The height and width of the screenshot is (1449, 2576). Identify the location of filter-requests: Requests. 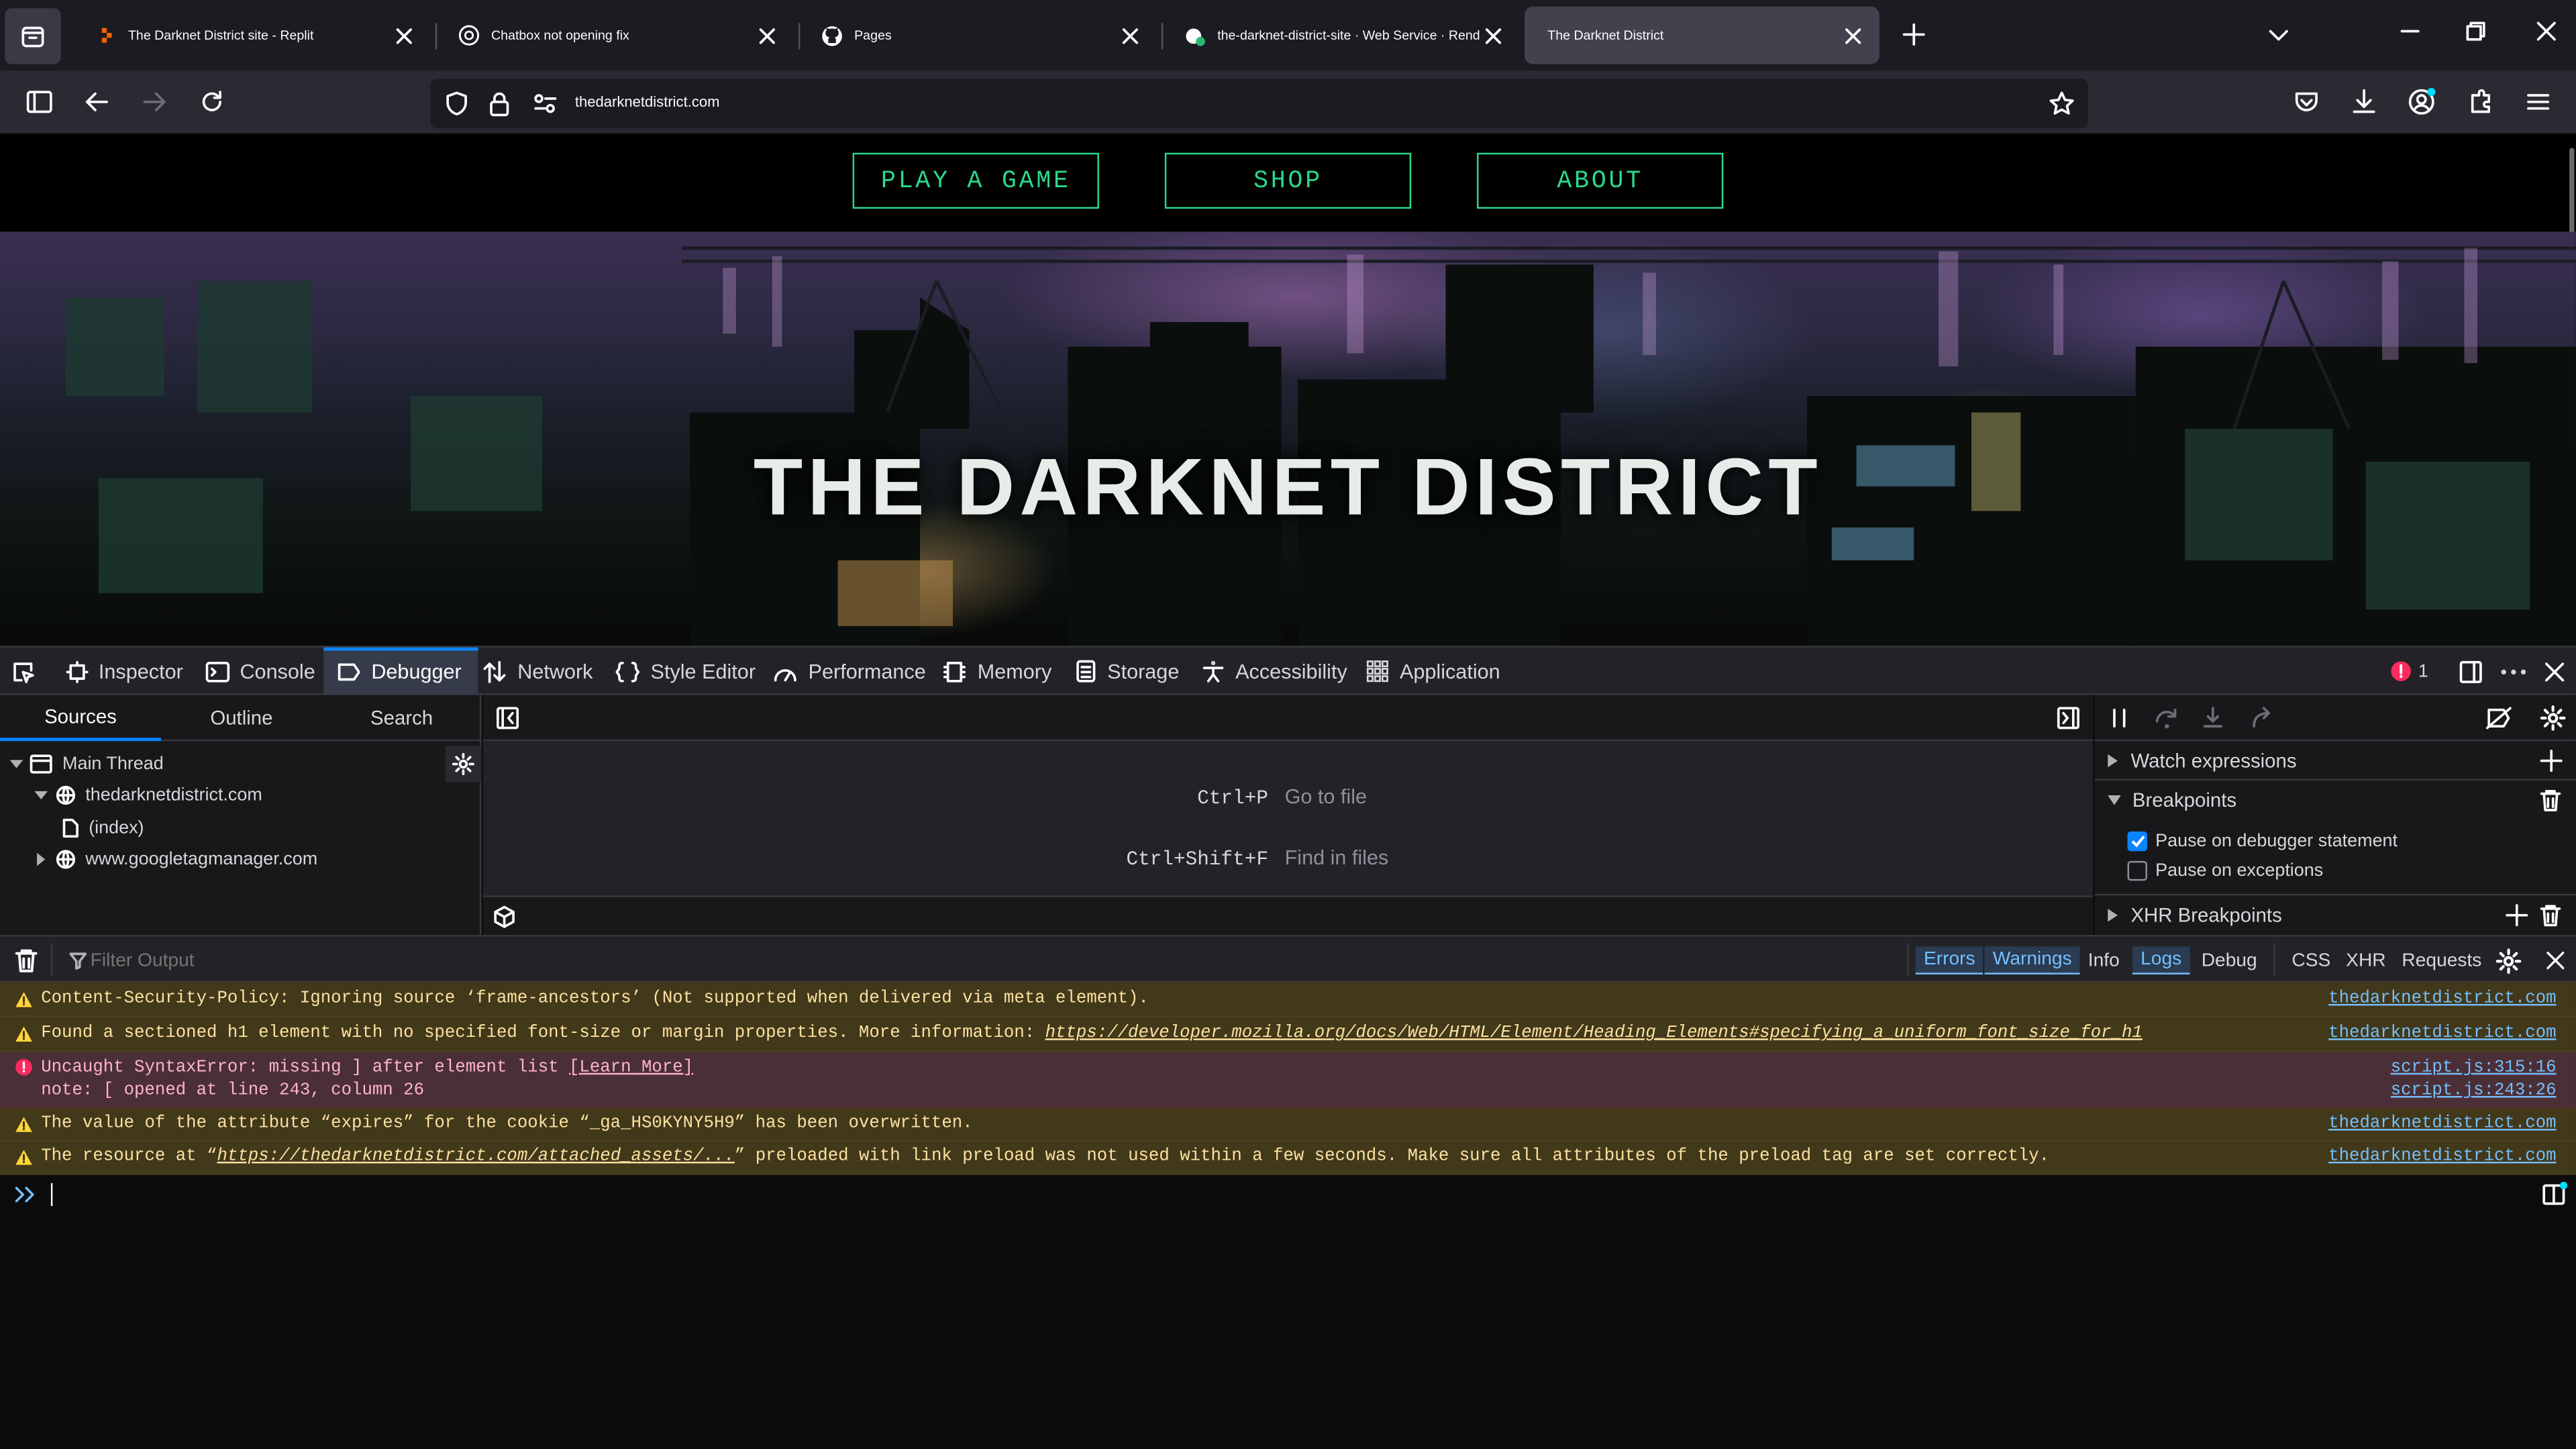
(2441, 960).